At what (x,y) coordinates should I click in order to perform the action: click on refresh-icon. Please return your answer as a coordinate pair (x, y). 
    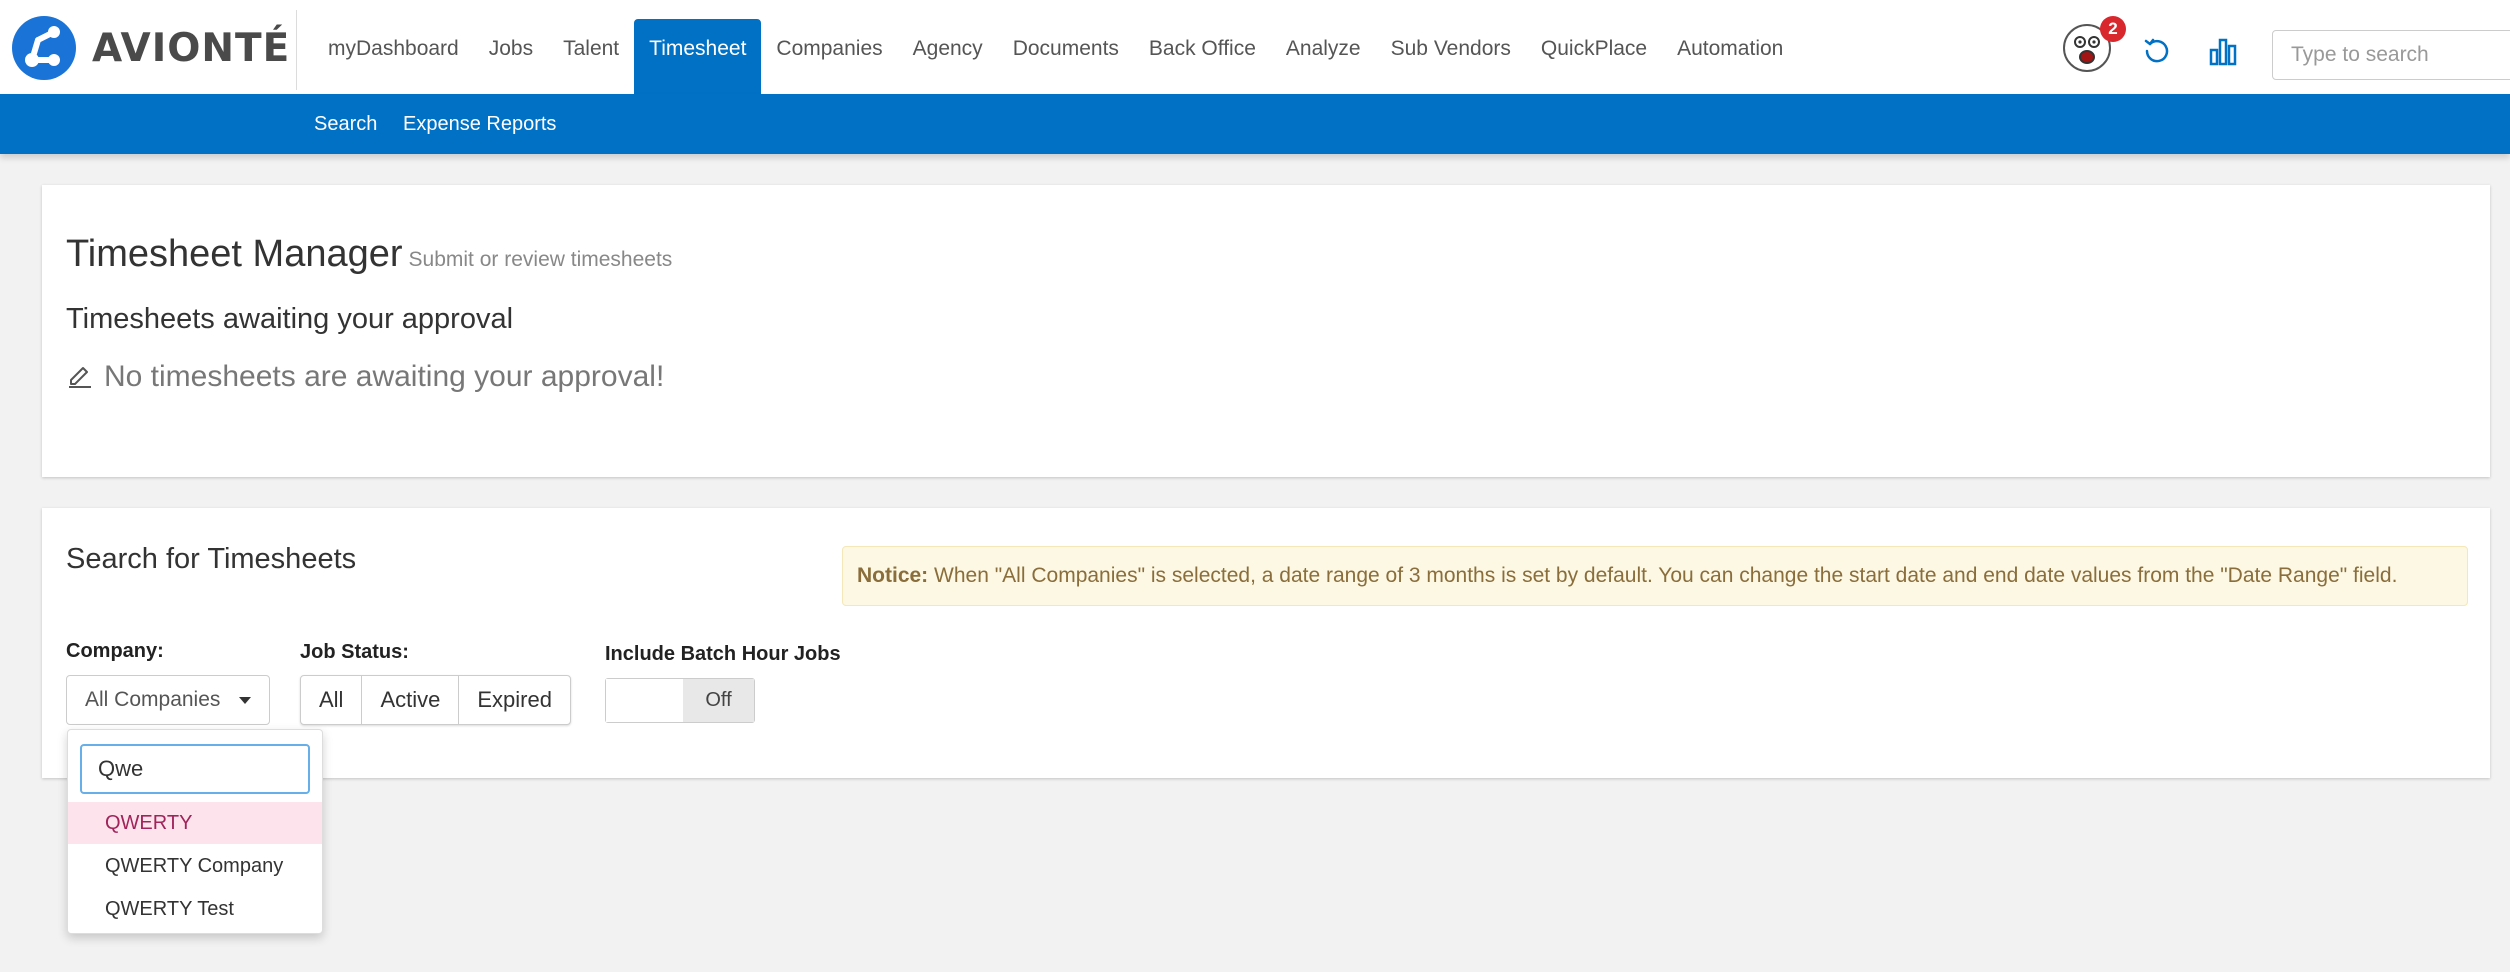
    Looking at the image, I should click on (2157, 51).